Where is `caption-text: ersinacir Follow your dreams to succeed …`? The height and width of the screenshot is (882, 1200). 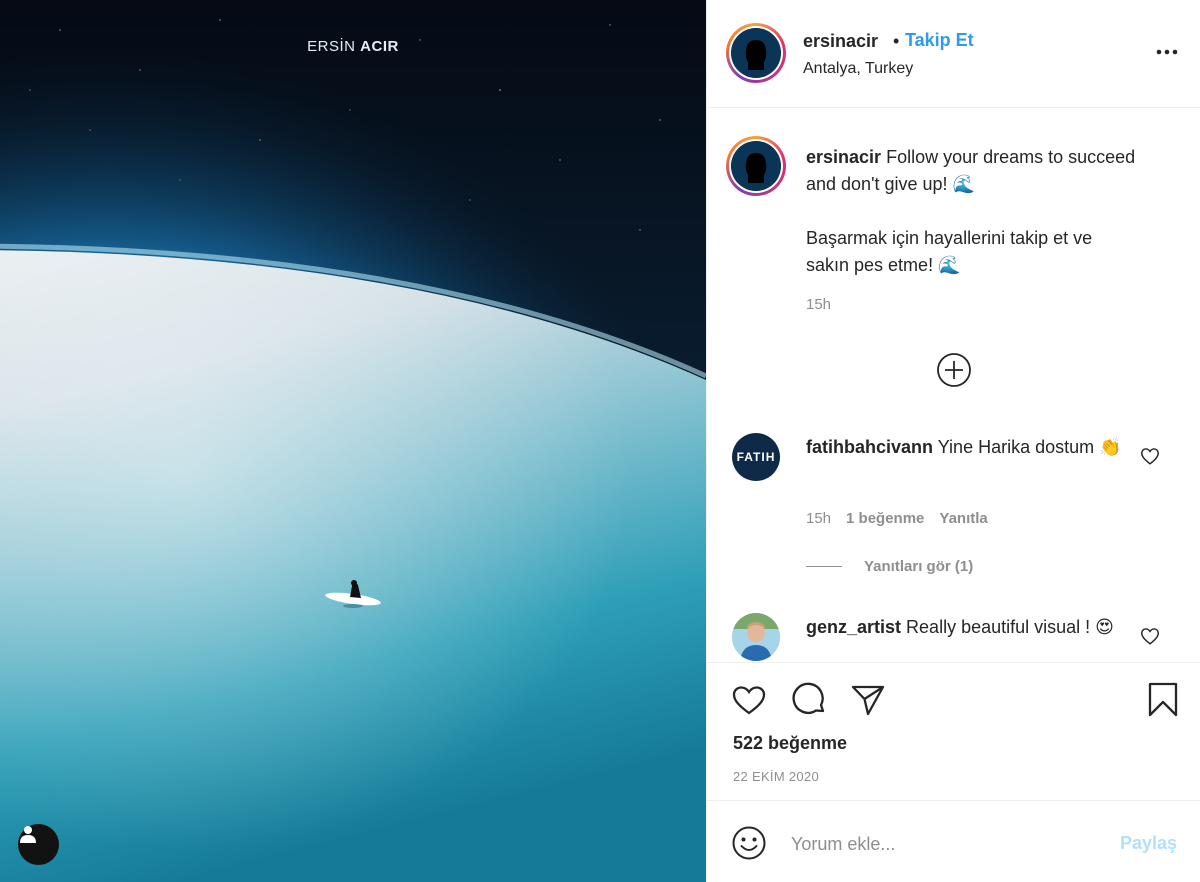
caption-text: ersinacir Follow your dreams to succeed … is located at coordinates (971, 211).